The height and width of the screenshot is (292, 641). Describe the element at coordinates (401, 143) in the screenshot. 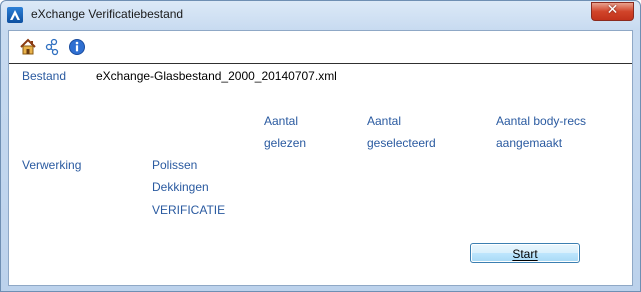

I see `column-header-geselecteerd-line2: geselecteerd` at that location.